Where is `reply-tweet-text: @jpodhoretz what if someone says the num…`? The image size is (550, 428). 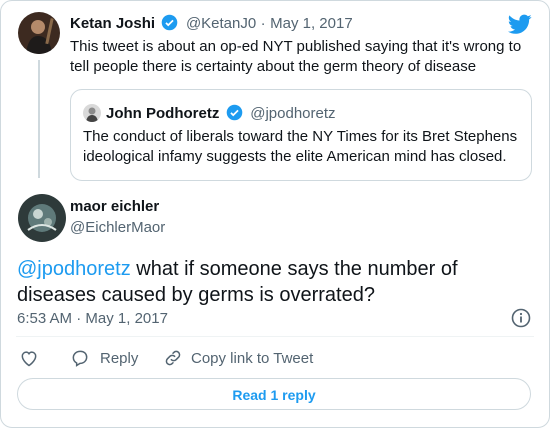
reply-tweet-text: @jpodhoretz what if someone says the num… is located at coordinates (275, 282).